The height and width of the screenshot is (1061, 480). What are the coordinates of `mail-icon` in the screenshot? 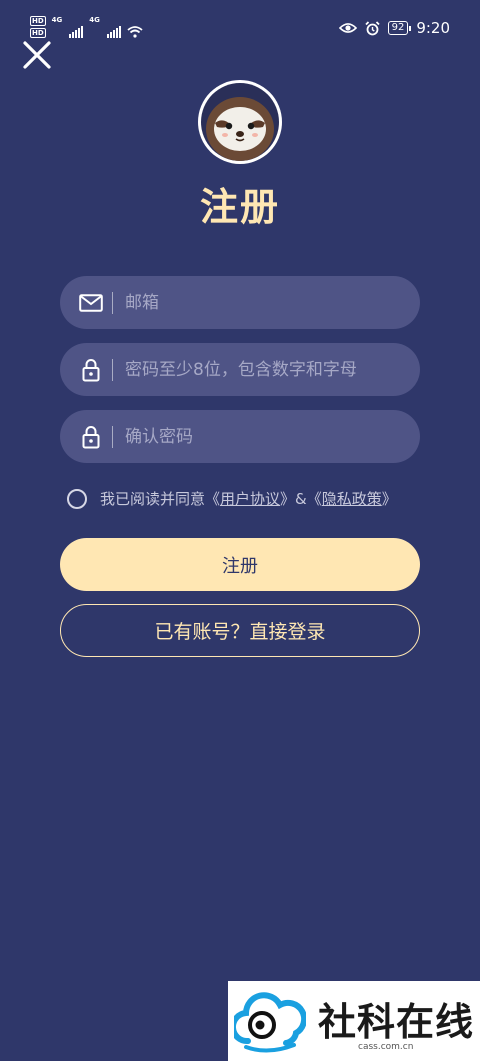 It's located at (91, 303).